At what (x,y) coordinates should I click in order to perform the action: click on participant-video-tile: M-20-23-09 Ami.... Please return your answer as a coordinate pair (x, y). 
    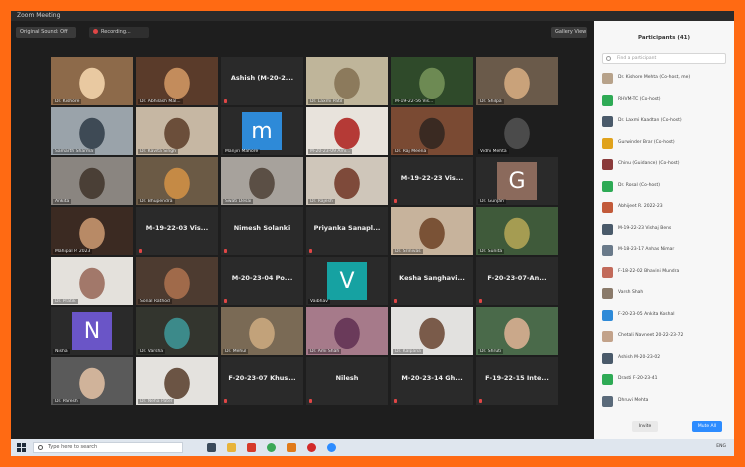
    Looking at the image, I should click on (347, 131).